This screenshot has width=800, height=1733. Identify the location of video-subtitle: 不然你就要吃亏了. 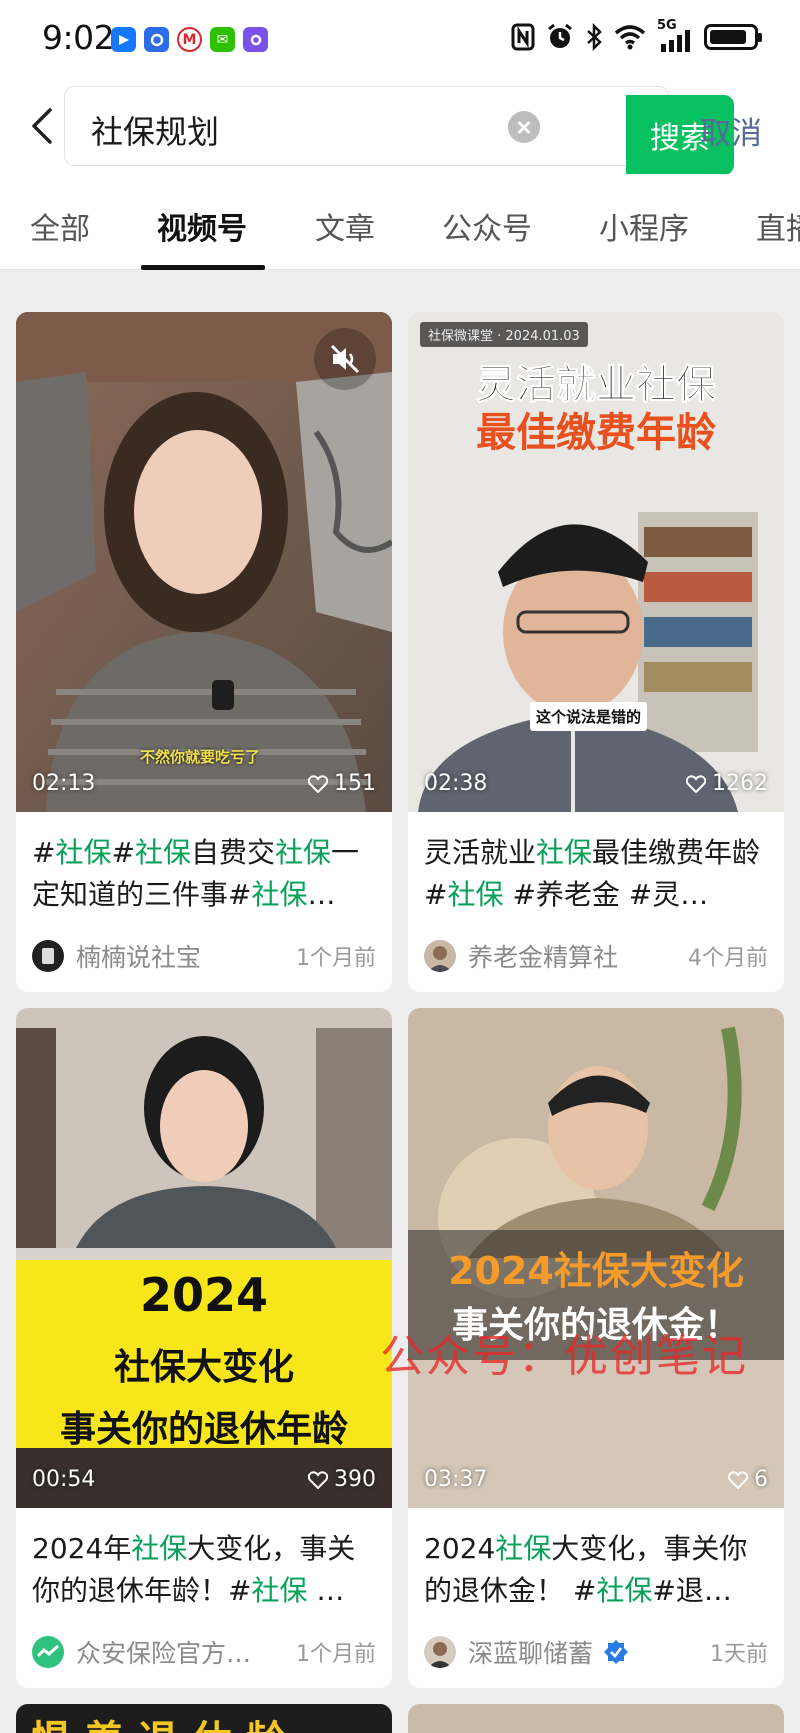
(200, 757).